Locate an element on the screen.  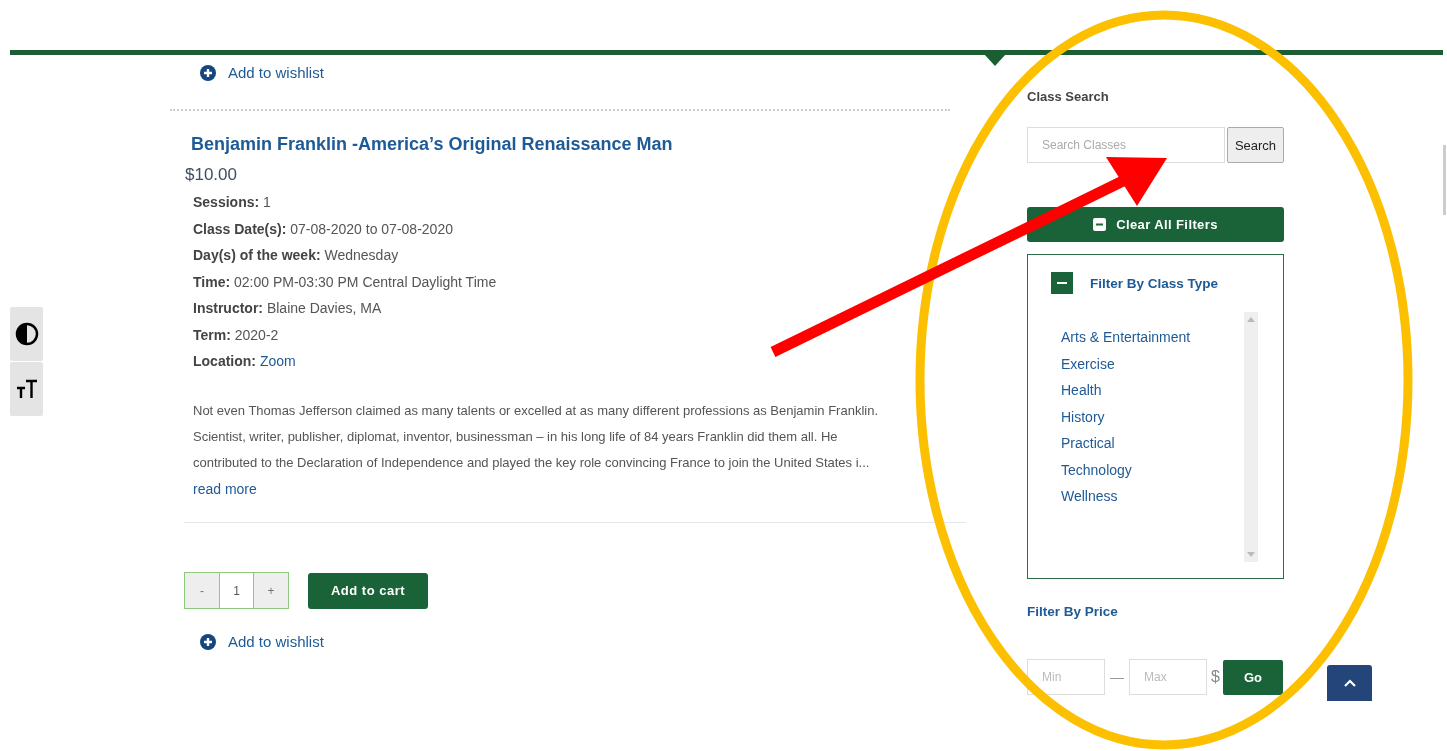
category-link: Practical is located at coordinates (1126, 443).